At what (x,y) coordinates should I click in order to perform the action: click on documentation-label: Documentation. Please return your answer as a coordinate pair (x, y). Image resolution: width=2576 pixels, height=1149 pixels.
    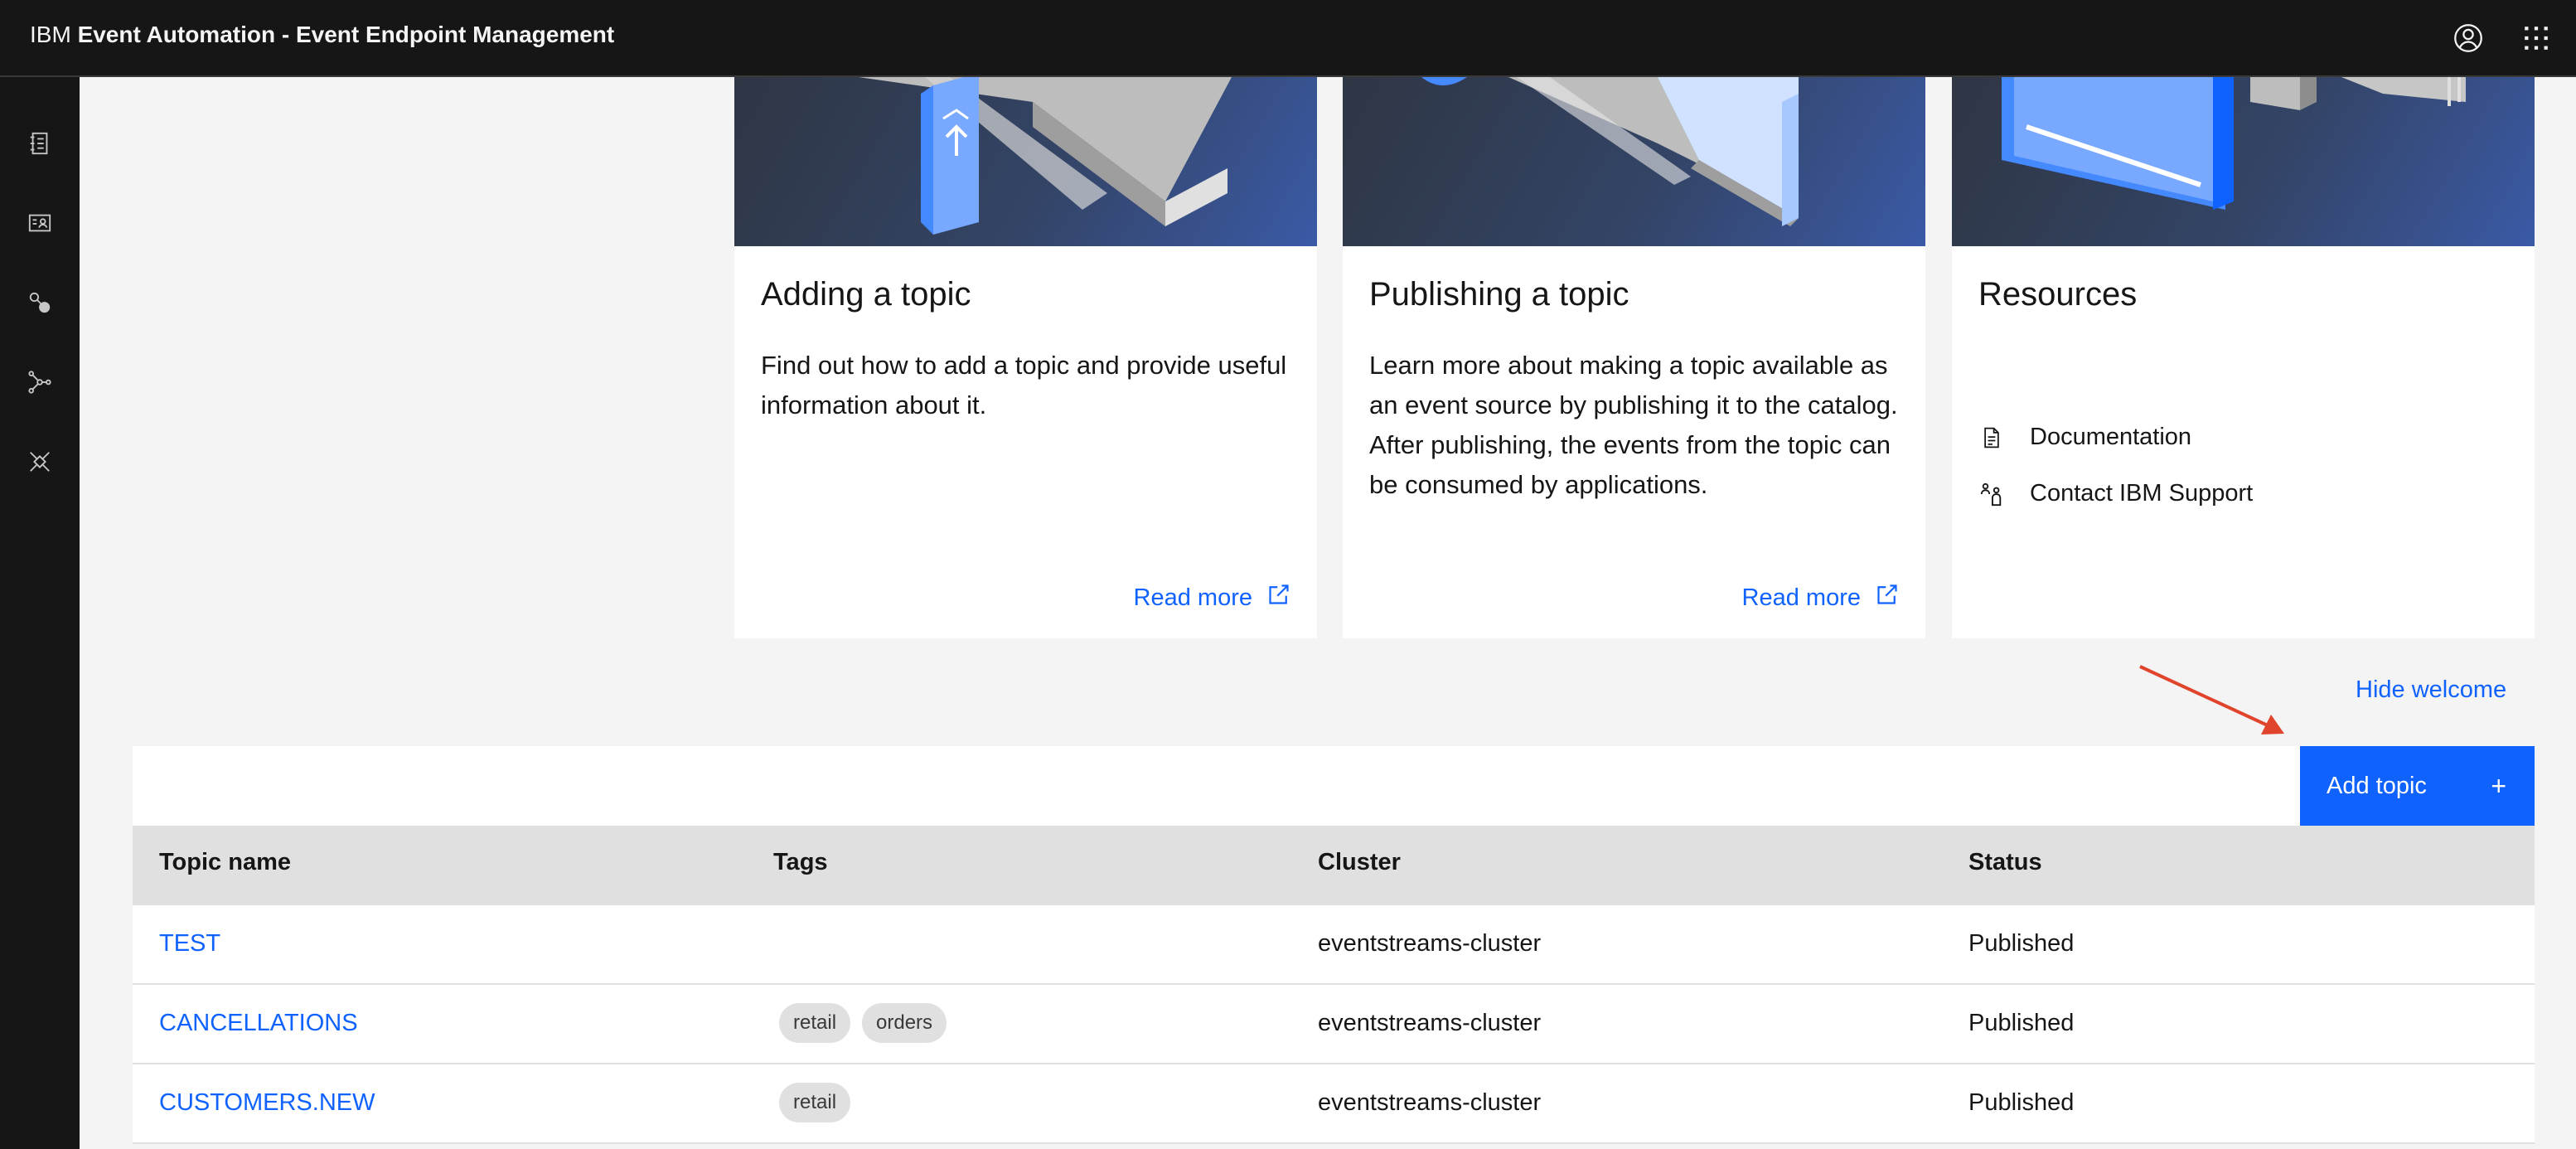
    Looking at the image, I should click on (2111, 437).